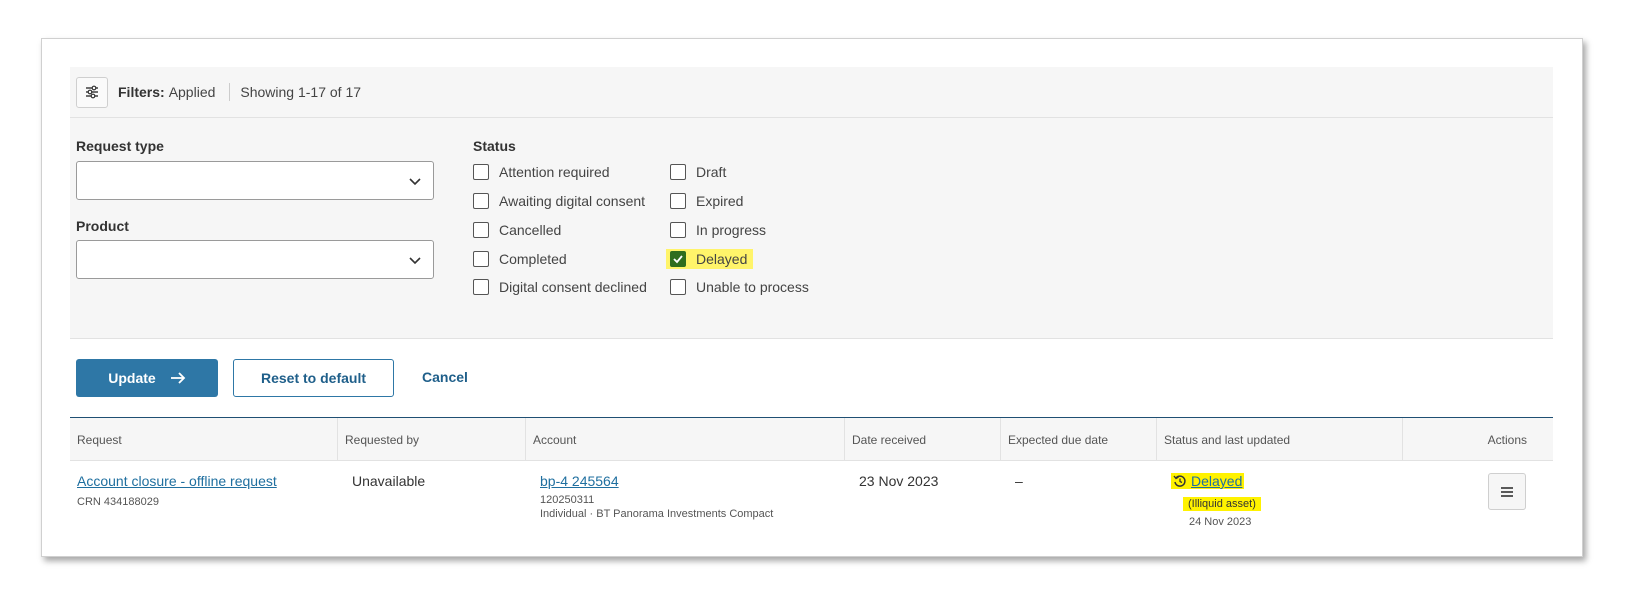 The height and width of the screenshot is (596, 1626). I want to click on status-cell: Delayed (Illiquid asset) 24 Nov 2023, so click(1216, 501).